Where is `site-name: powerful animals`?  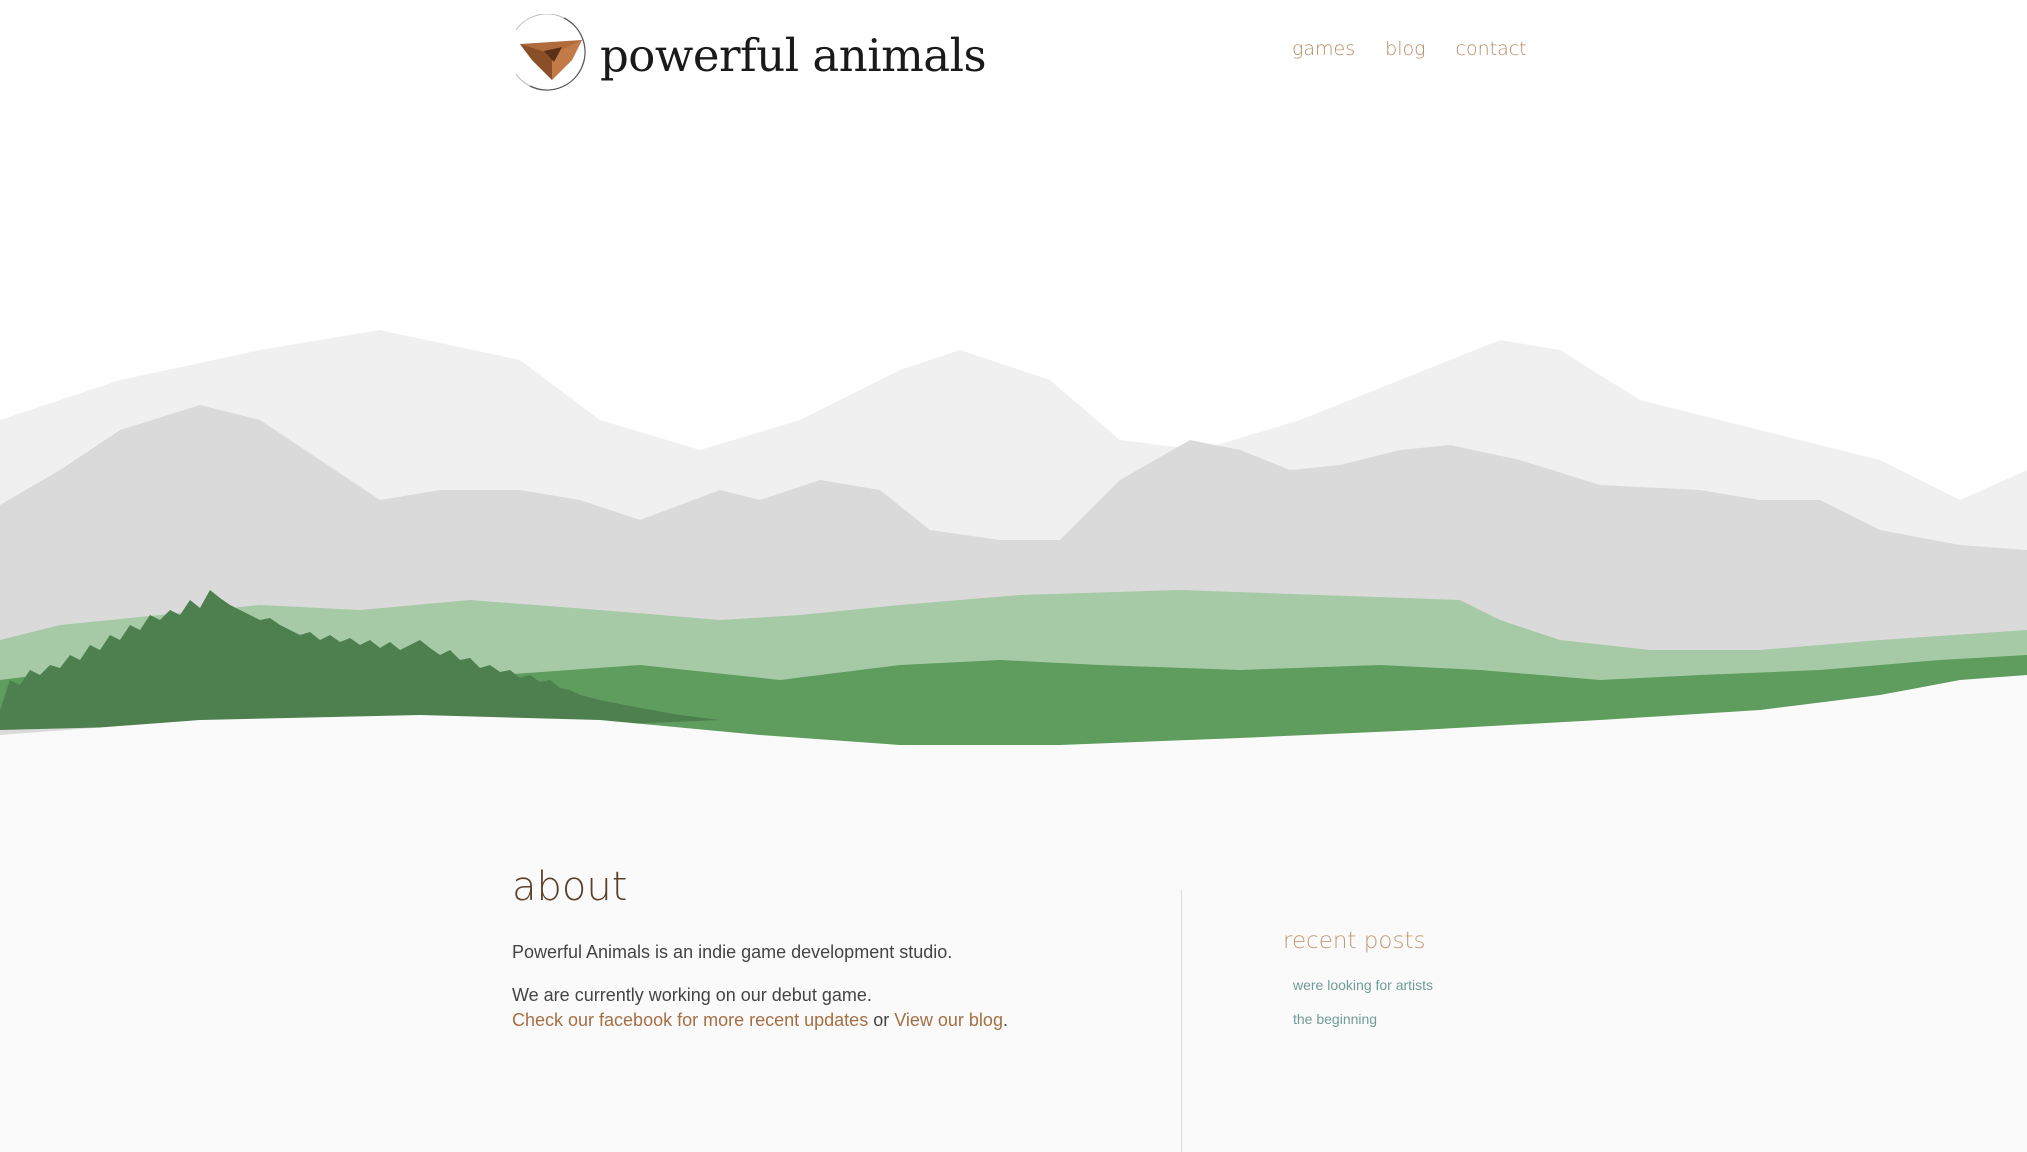 site-name: powerful animals is located at coordinates (793, 55).